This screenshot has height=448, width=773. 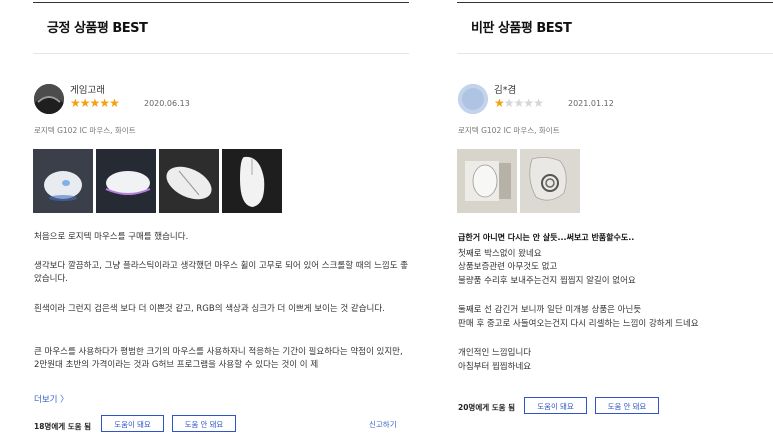 What do you see at coordinates (63, 426) in the screenshot?
I see `helpful-count: 18명에게 도움 됨` at bounding box center [63, 426].